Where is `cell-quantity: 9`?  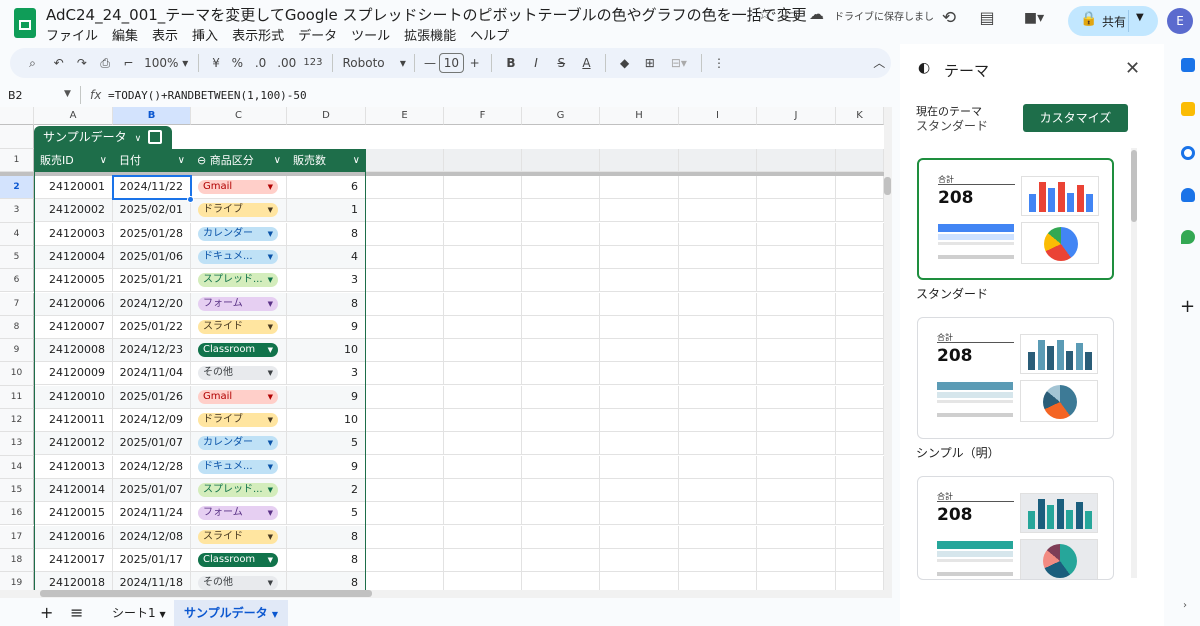 cell-quantity: 9 is located at coordinates (326, 327).